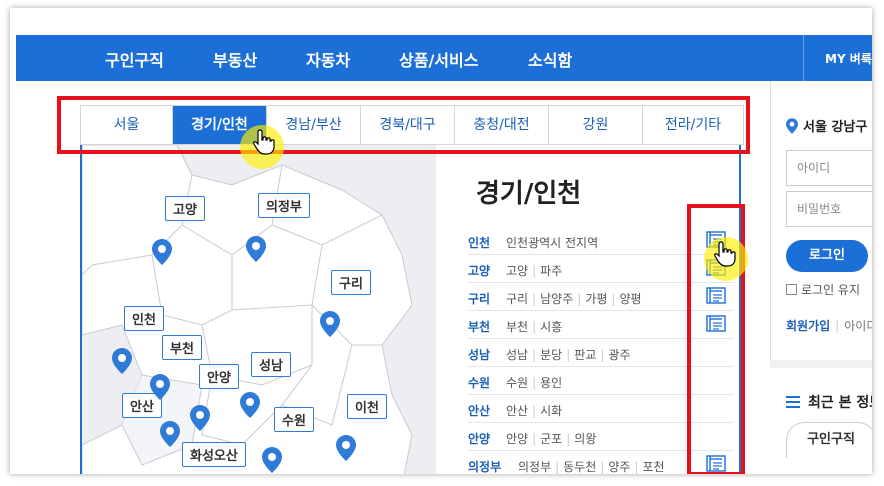 The image size is (884, 486). Describe the element at coordinates (517, 411) in the screenshot. I see `region-sub-link: 안산` at that location.